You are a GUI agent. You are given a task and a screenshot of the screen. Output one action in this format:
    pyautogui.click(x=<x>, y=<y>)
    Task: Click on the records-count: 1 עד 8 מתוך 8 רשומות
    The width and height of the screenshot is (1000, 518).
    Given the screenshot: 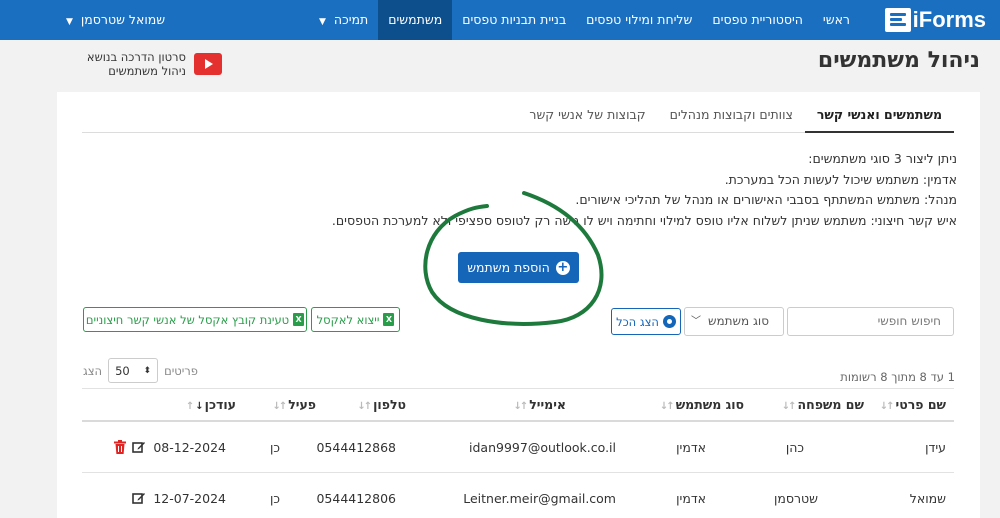 What is the action you would take?
    pyautogui.click(x=897, y=377)
    